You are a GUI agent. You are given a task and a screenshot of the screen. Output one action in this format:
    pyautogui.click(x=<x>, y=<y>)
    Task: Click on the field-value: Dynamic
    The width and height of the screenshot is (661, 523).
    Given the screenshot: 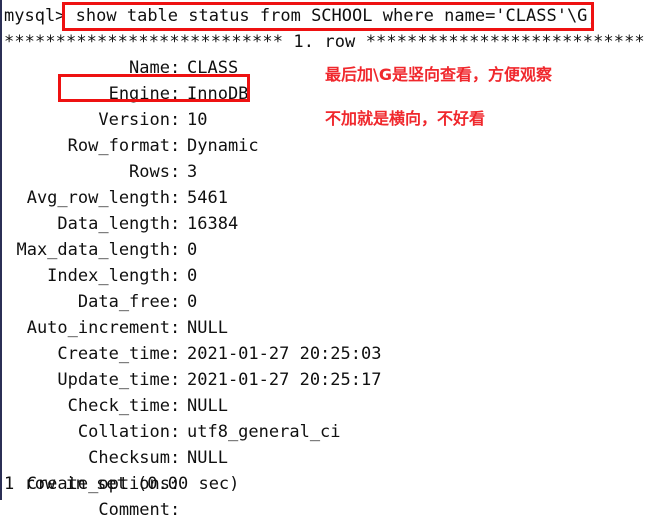 What is the action you would take?
    pyautogui.click(x=223, y=146)
    